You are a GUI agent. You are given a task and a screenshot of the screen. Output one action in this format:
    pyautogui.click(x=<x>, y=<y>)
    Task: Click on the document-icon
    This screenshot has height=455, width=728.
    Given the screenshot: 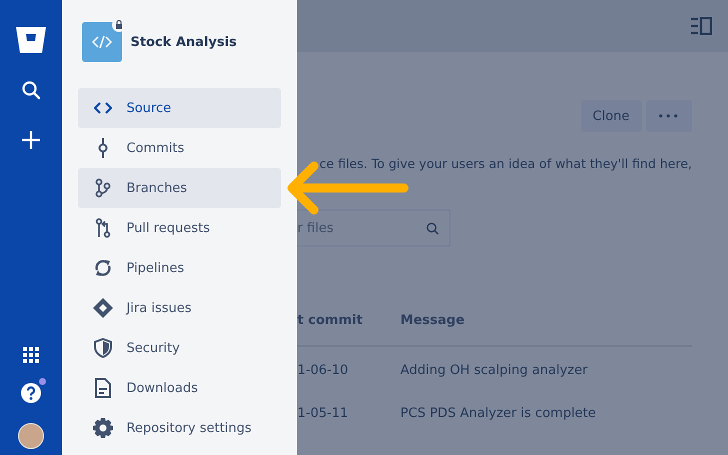 What is the action you would take?
    pyautogui.click(x=103, y=388)
    